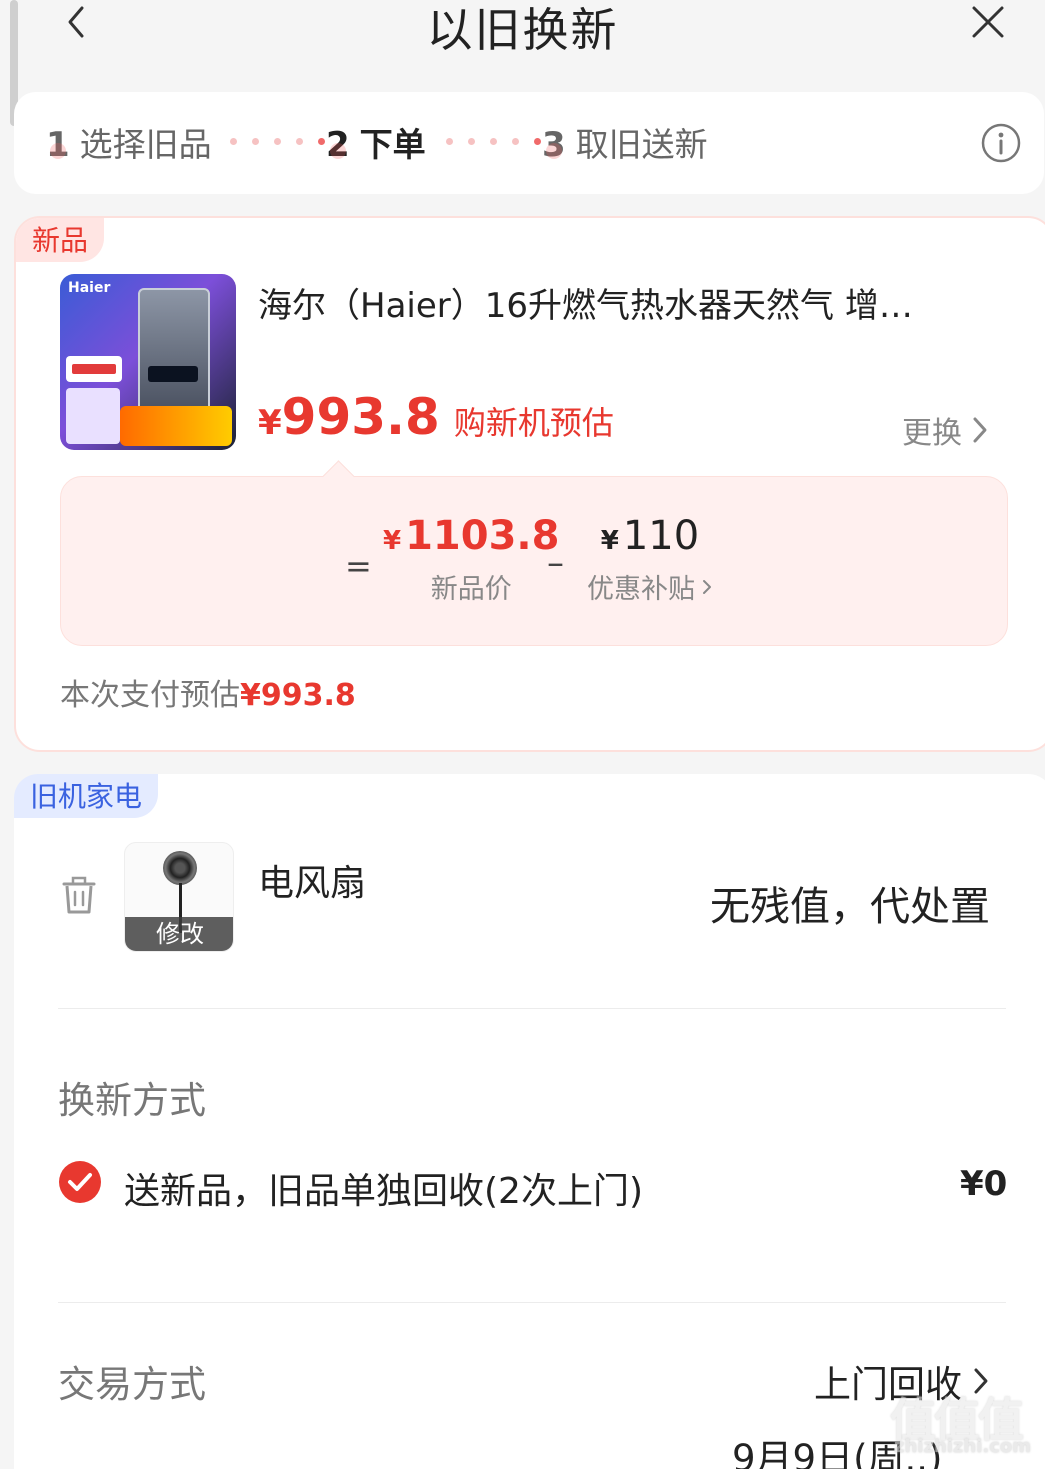 The height and width of the screenshot is (1469, 1045). Describe the element at coordinates (965, 1424) in the screenshot. I see `watermark: 值值值 zhizhizhi.com` at that location.